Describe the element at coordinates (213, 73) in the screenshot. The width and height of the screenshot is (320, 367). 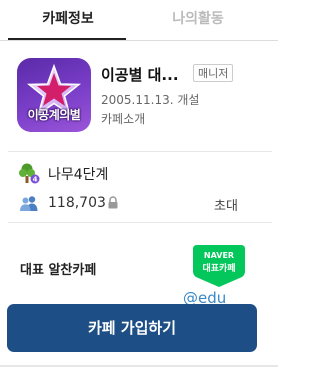
I see `role-badge: 매니저` at that location.